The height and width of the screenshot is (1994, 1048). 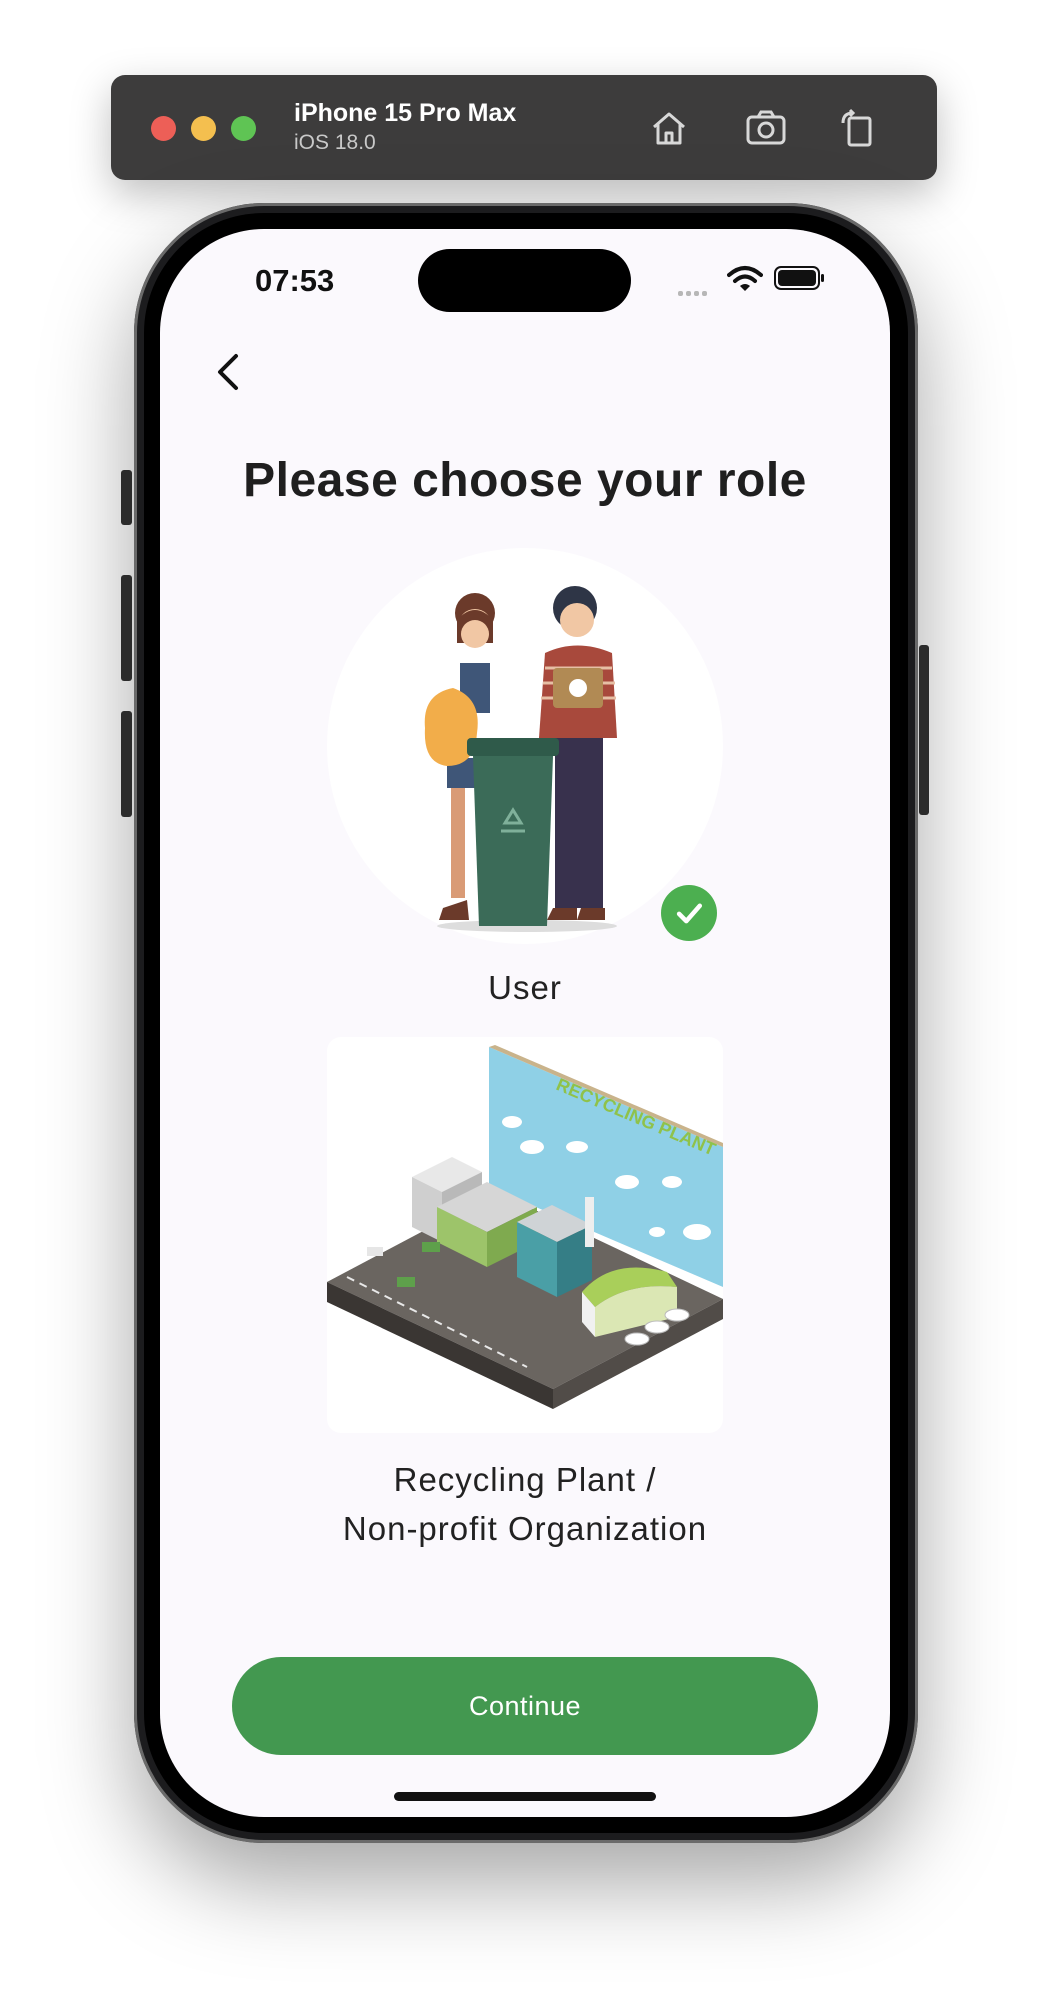 I want to click on status-time: 07:53, so click(x=295, y=280).